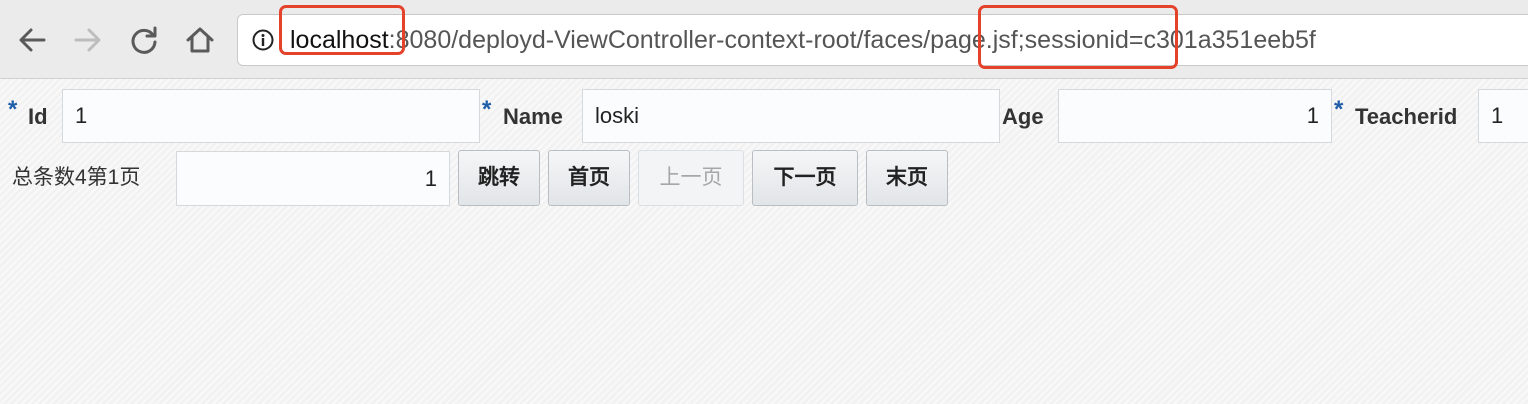 Image resolution: width=1528 pixels, height=404 pixels. What do you see at coordinates (499, 178) in the screenshot?
I see `jump-button: 跳转` at bounding box center [499, 178].